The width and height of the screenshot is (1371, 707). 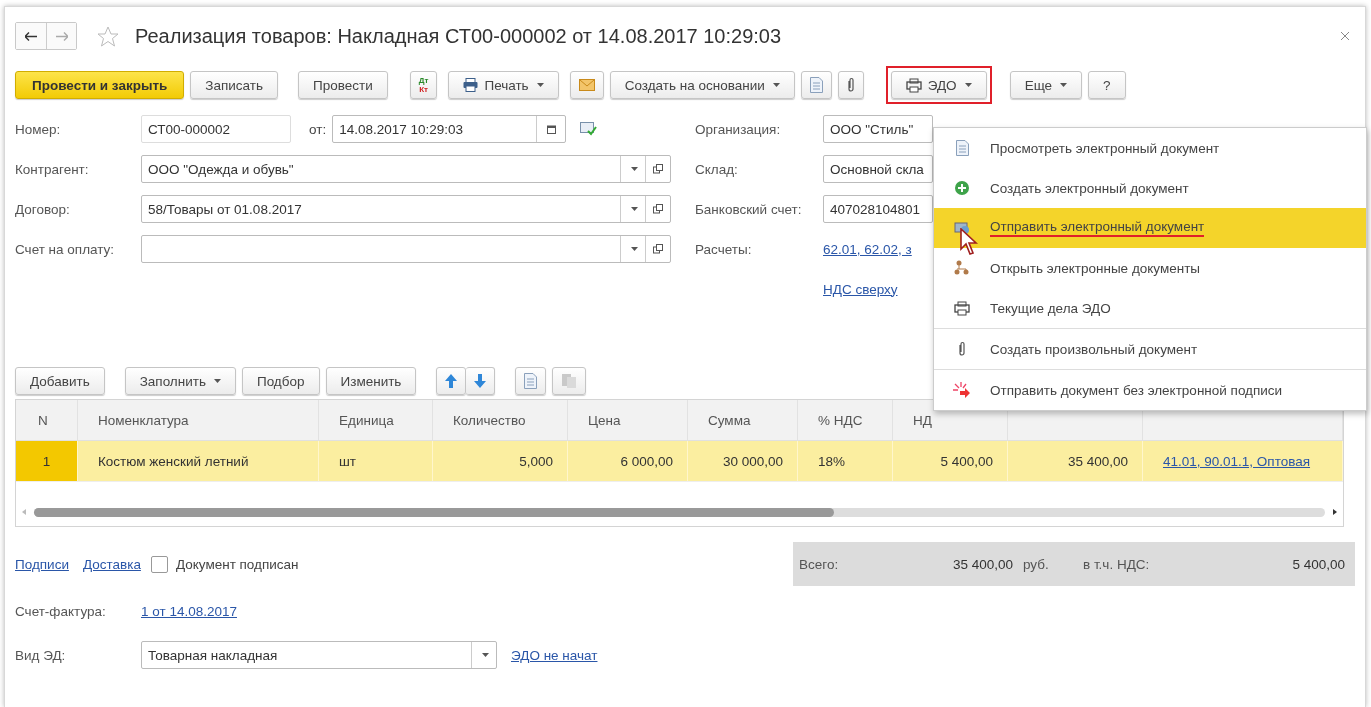 What do you see at coordinates (319, 655) in the screenshot?
I see `select-field: Товарная накладная` at bounding box center [319, 655].